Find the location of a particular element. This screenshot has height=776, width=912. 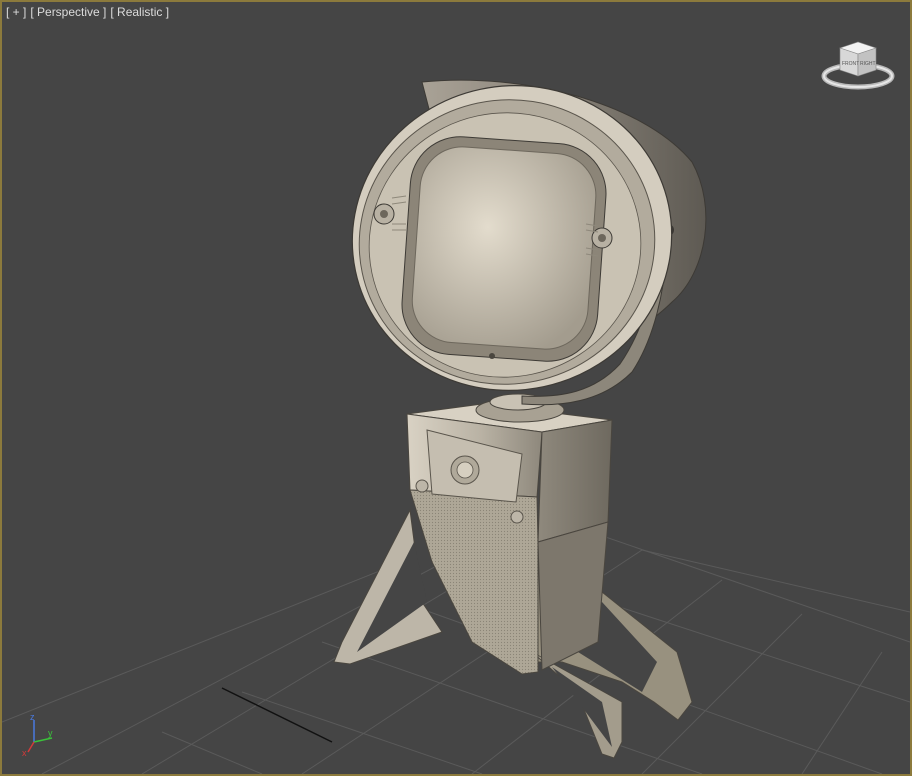

tv-screen is located at coordinates (504, 249).